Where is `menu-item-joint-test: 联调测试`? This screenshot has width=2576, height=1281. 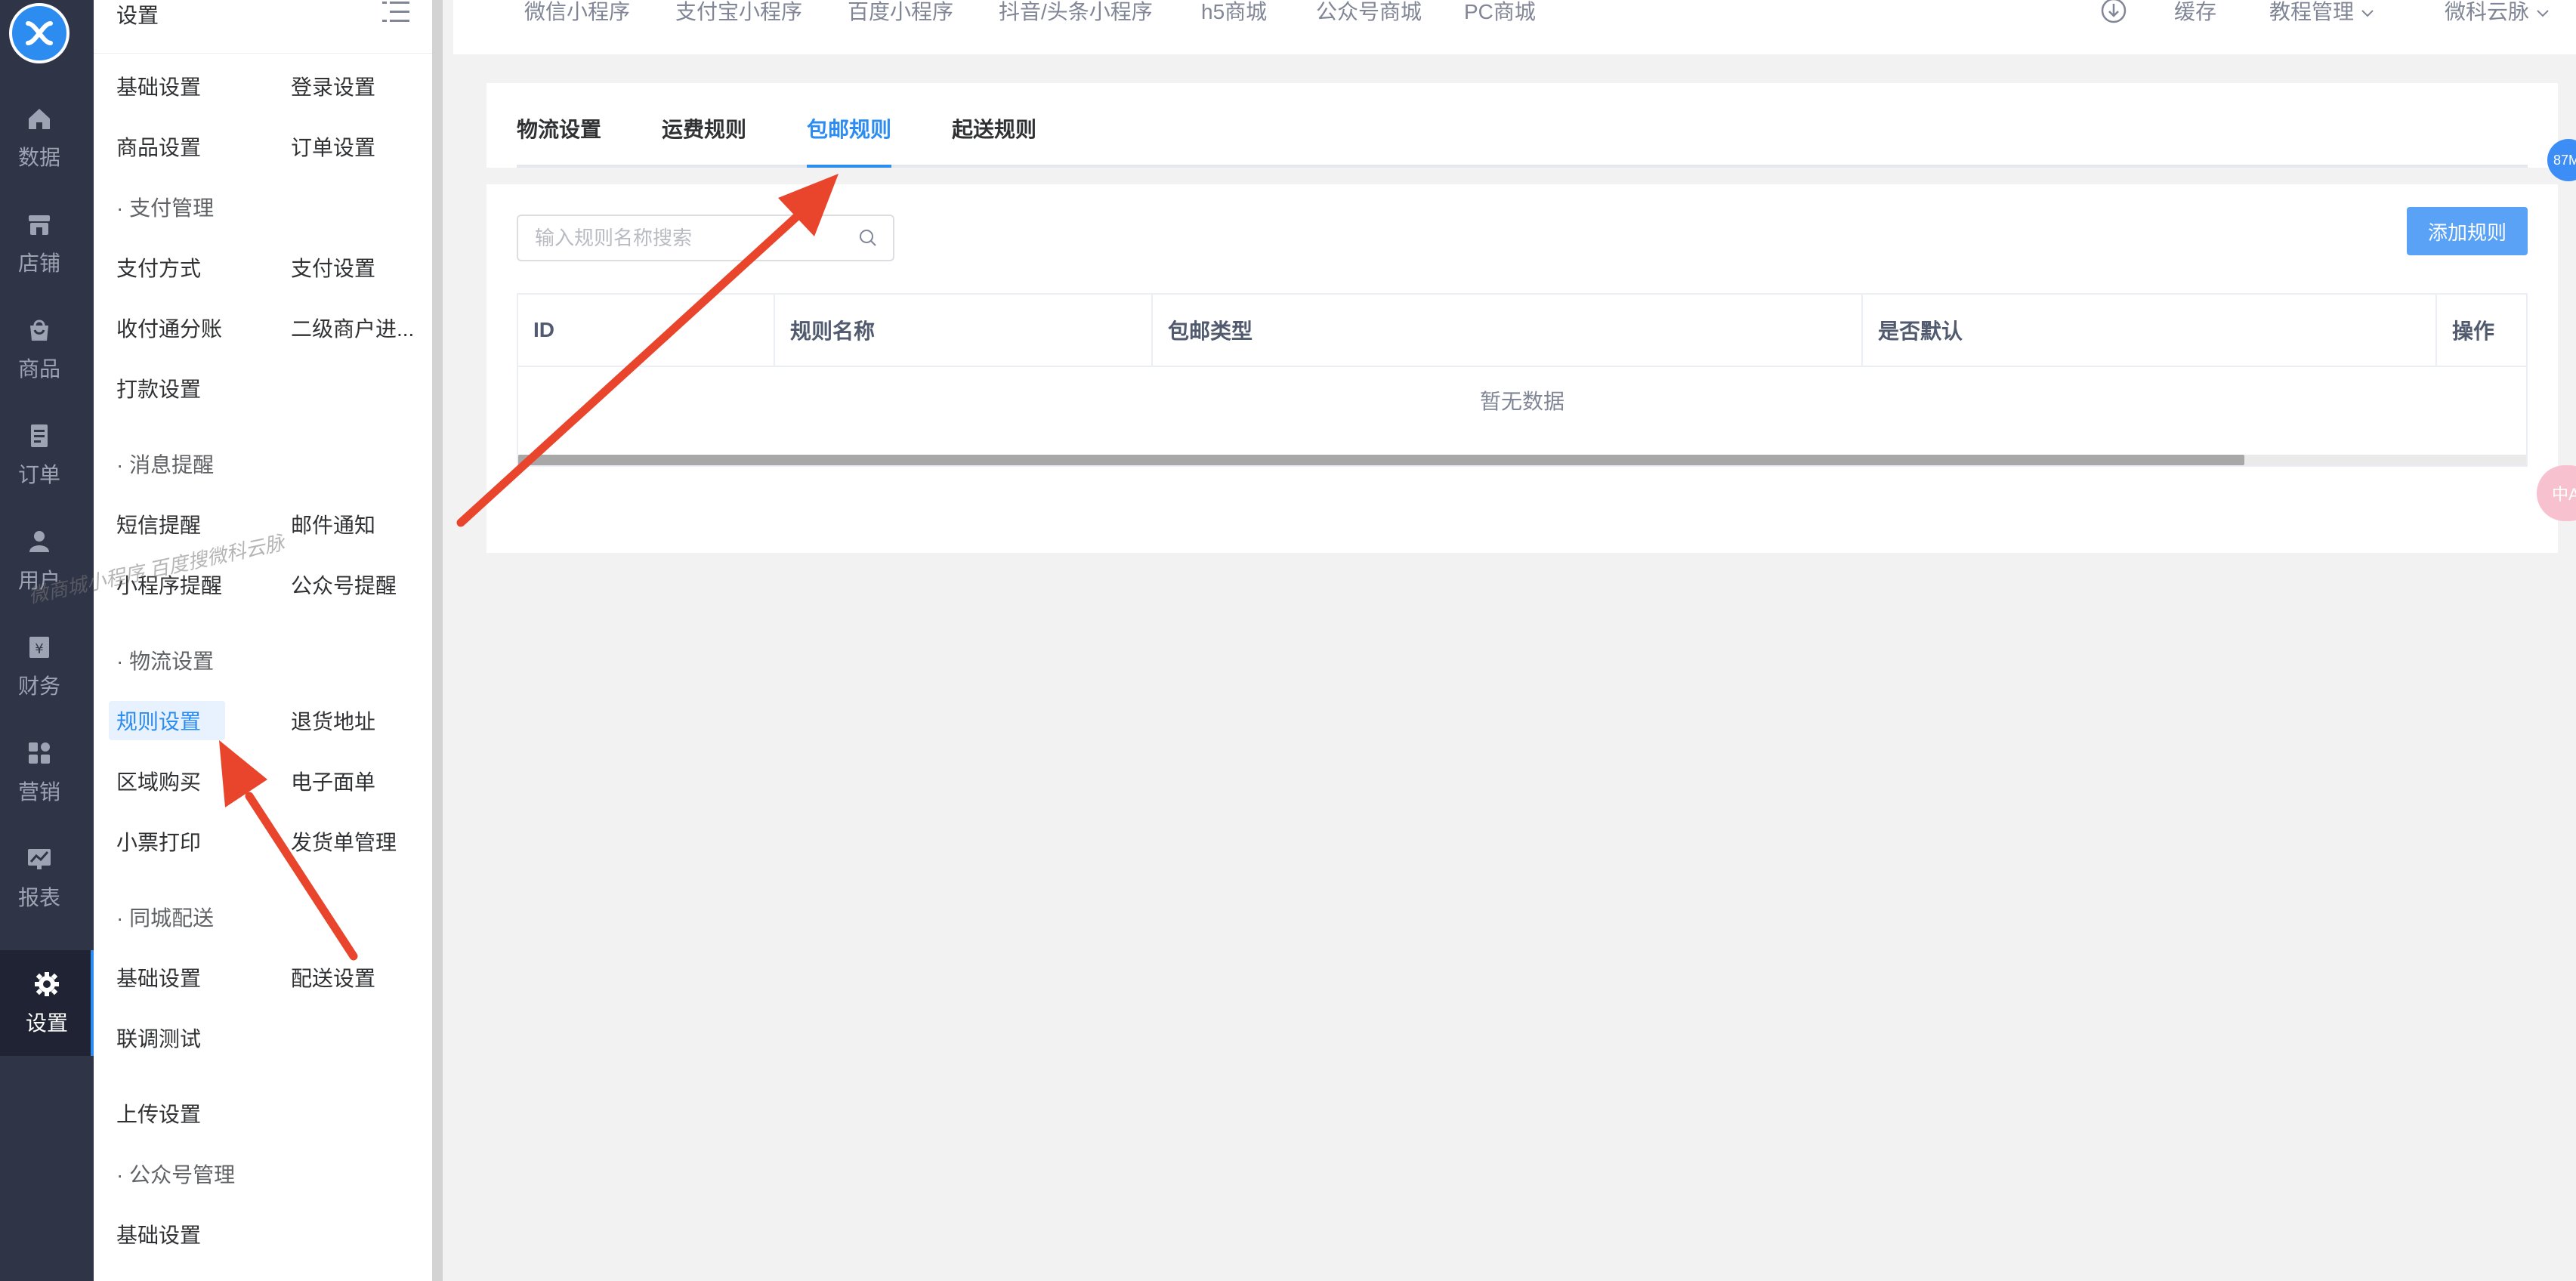 menu-item-joint-test: 联调测试 is located at coordinates (158, 1038).